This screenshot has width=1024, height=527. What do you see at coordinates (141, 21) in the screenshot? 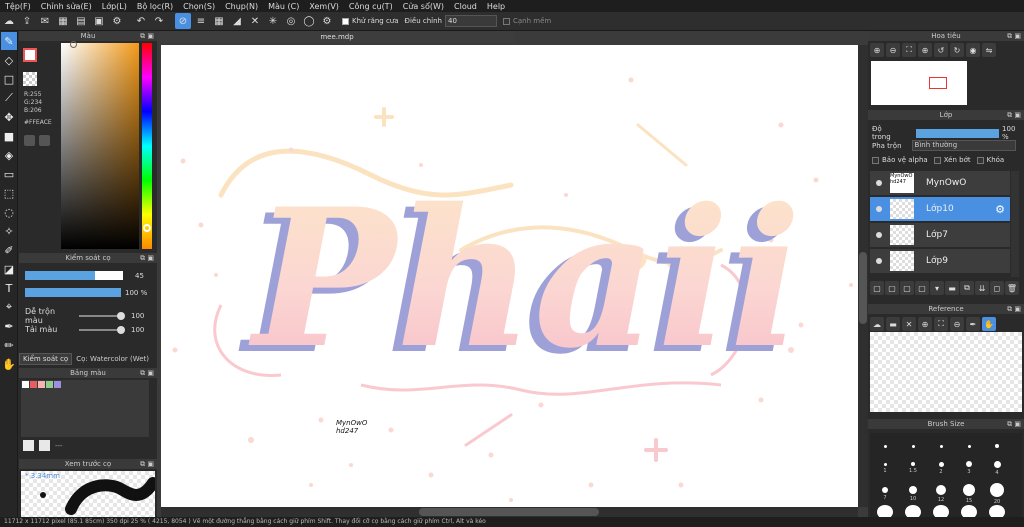
I see `undo-icon: ↶` at bounding box center [141, 21].